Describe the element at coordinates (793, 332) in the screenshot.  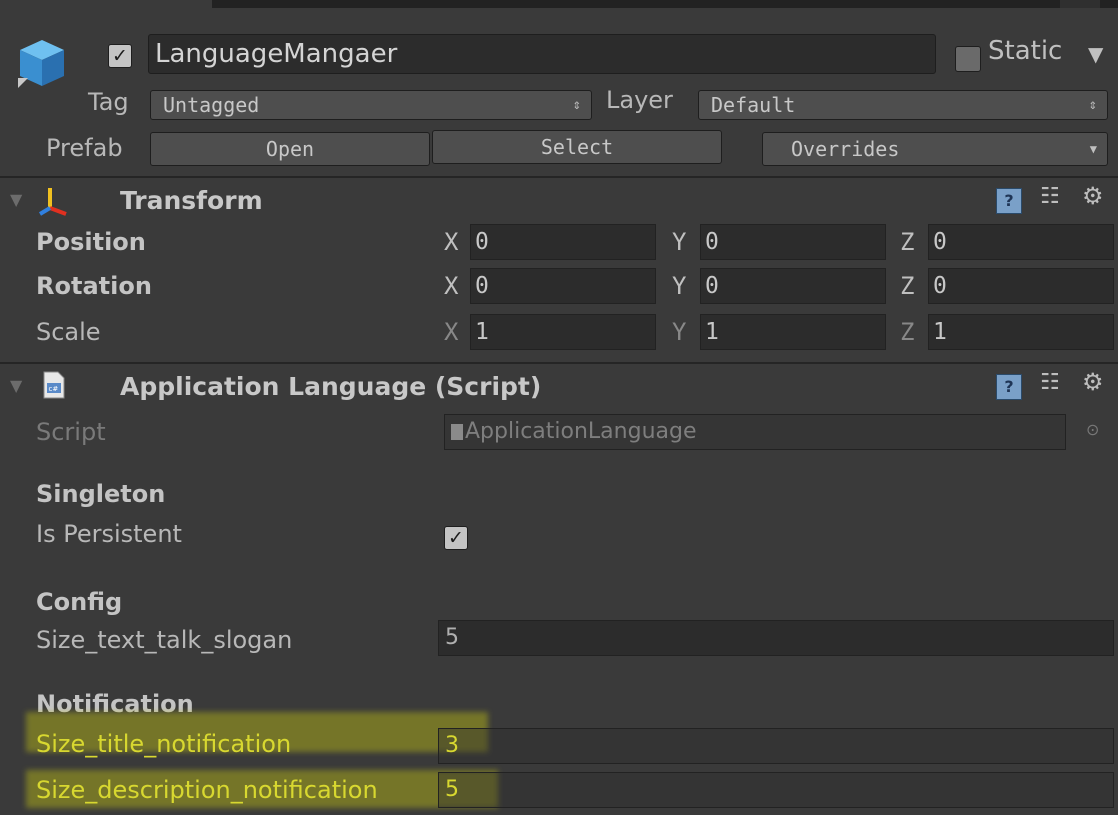
I see `scale-y-field: 1` at that location.